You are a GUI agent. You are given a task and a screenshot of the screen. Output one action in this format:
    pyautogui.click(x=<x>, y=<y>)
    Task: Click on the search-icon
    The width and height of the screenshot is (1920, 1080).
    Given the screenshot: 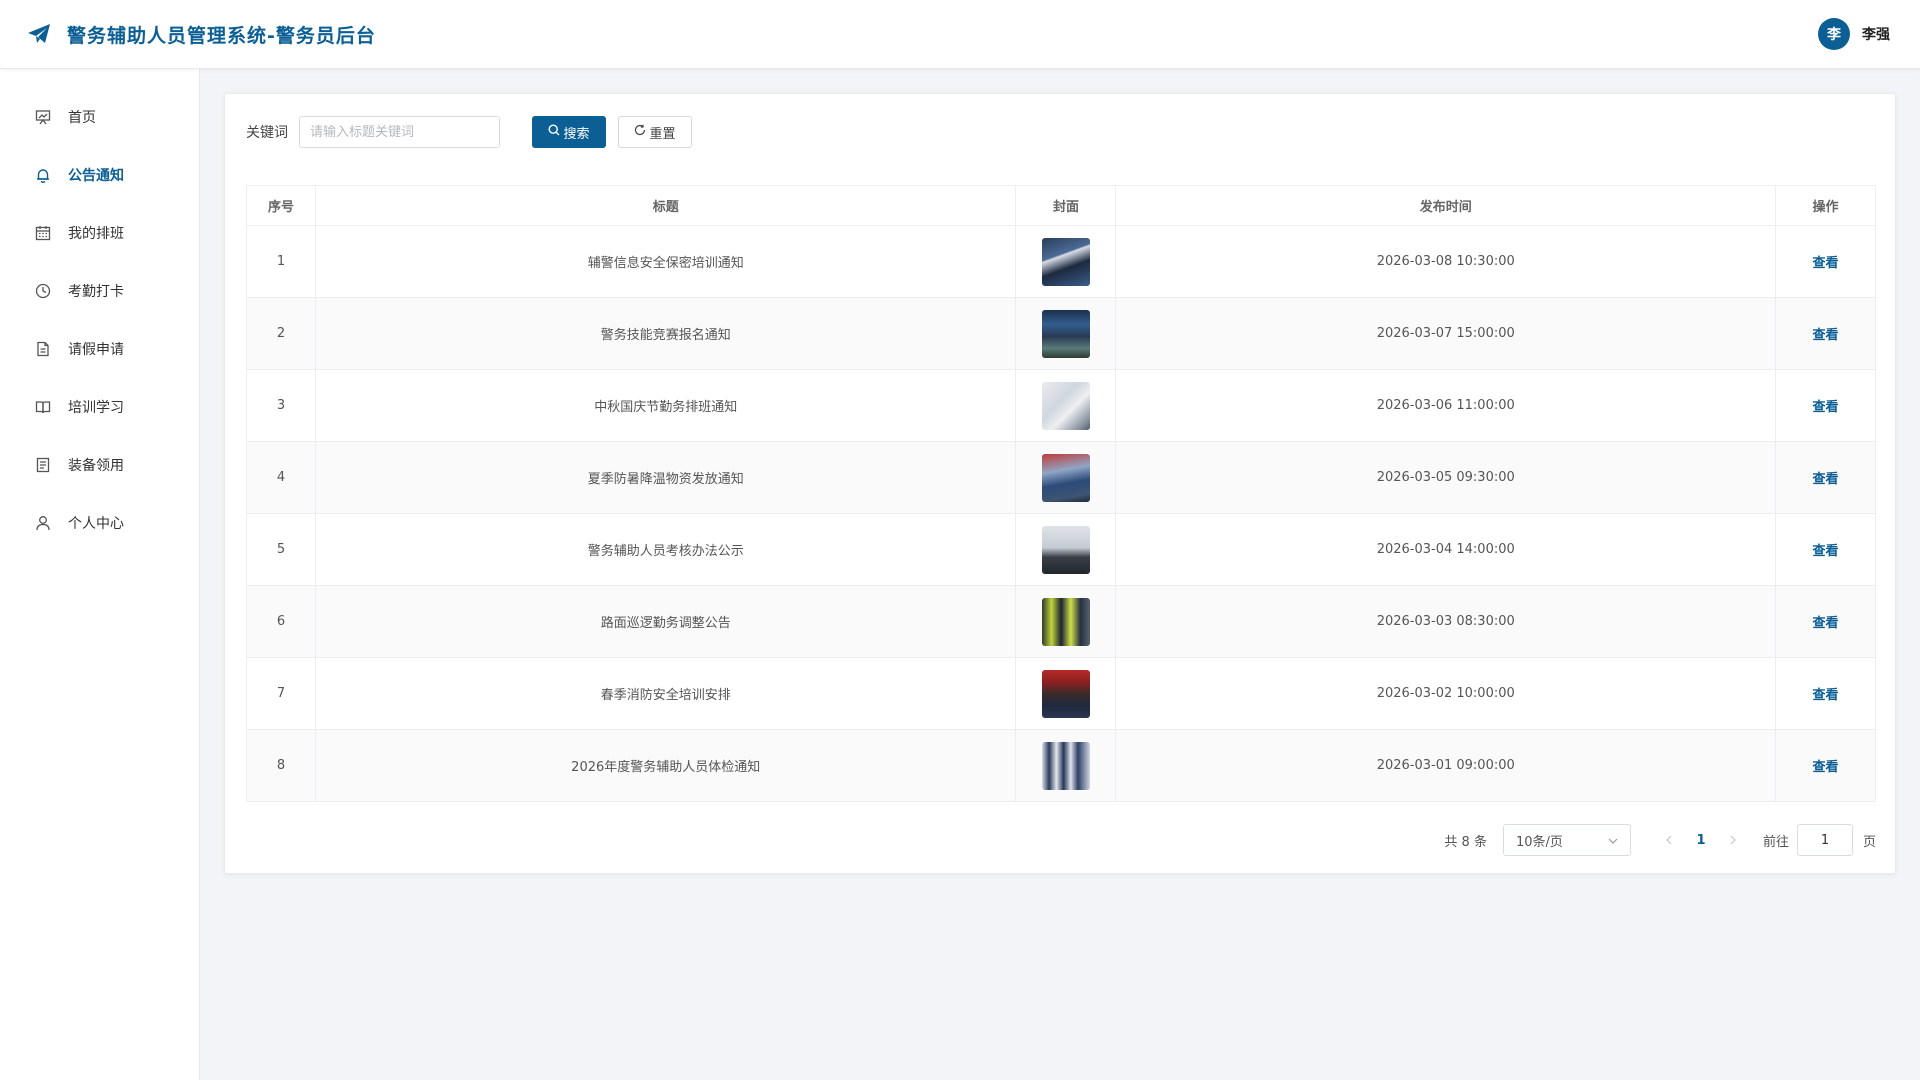 What is the action you would take?
    pyautogui.click(x=554, y=132)
    